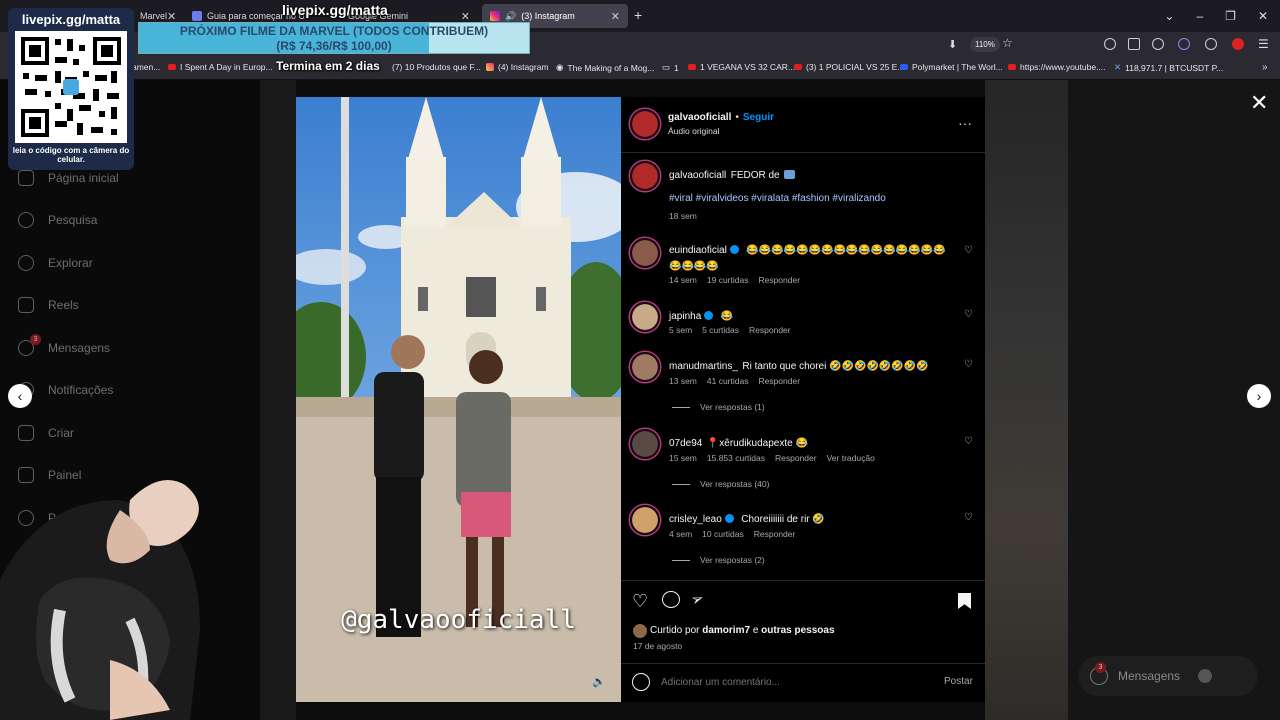 This screenshot has height=720, width=1280. What do you see at coordinates (1211, 44) in the screenshot?
I see `extension-arrow-icon` at bounding box center [1211, 44].